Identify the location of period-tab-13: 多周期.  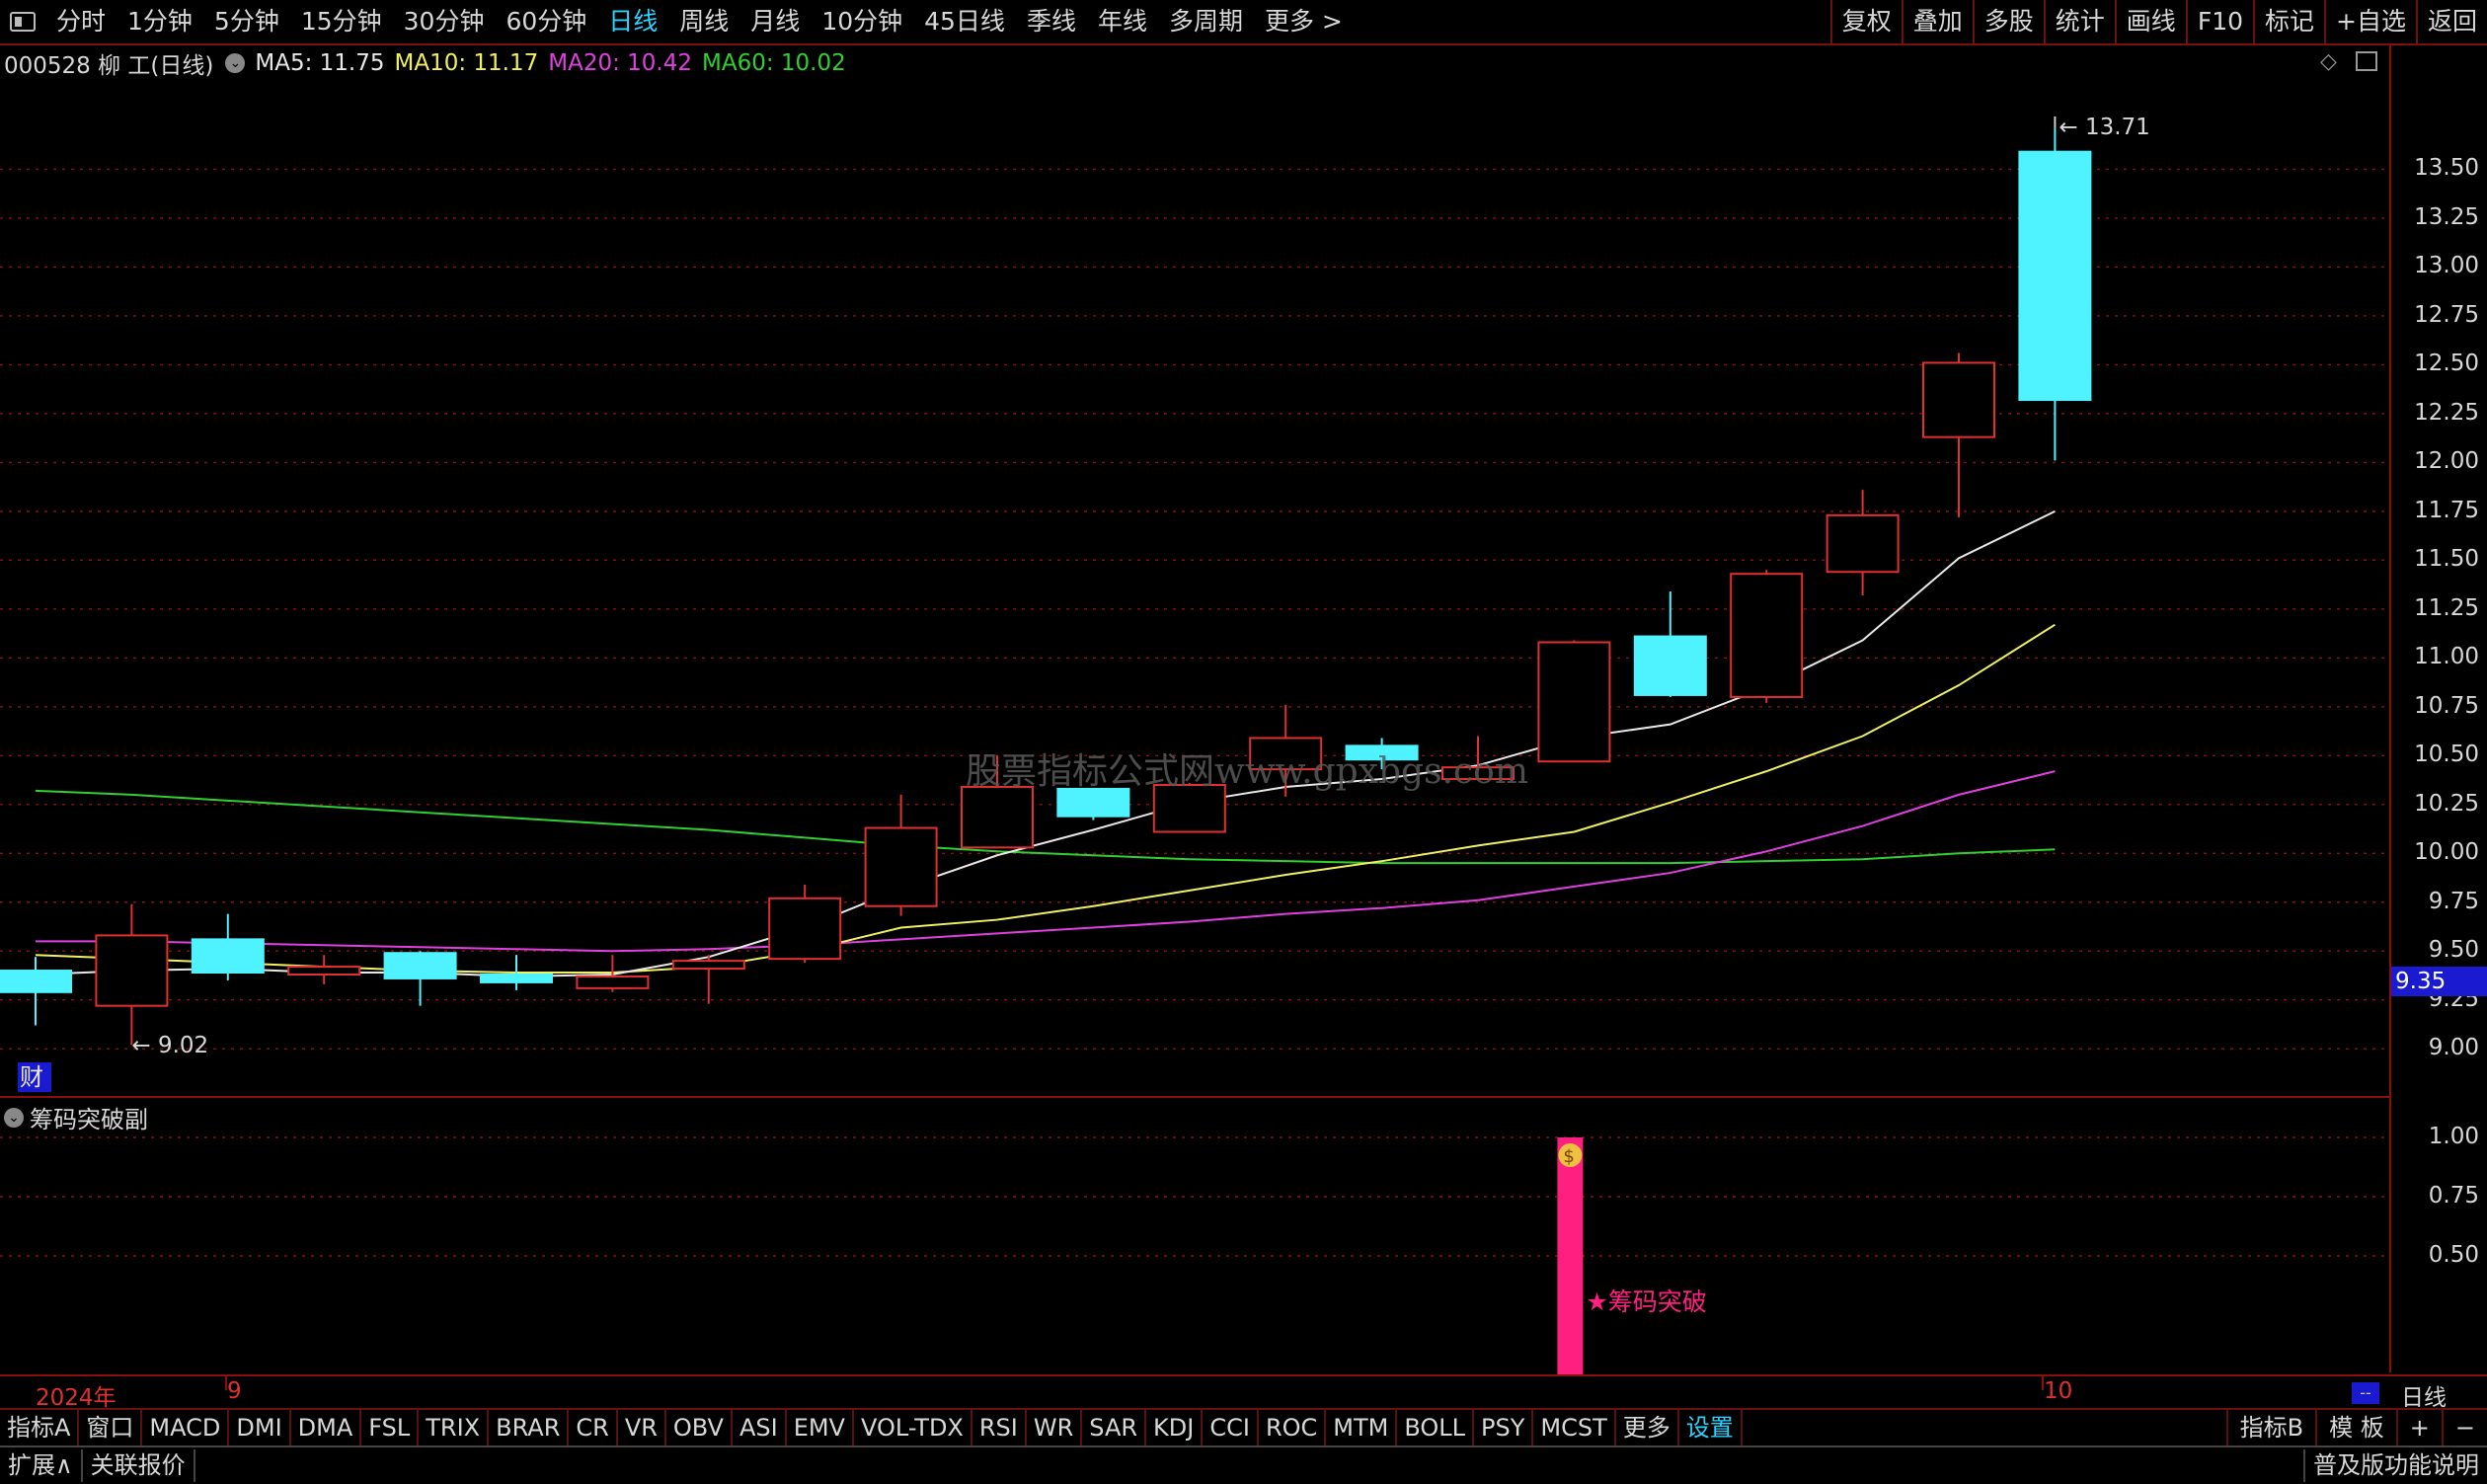
(1206, 22).